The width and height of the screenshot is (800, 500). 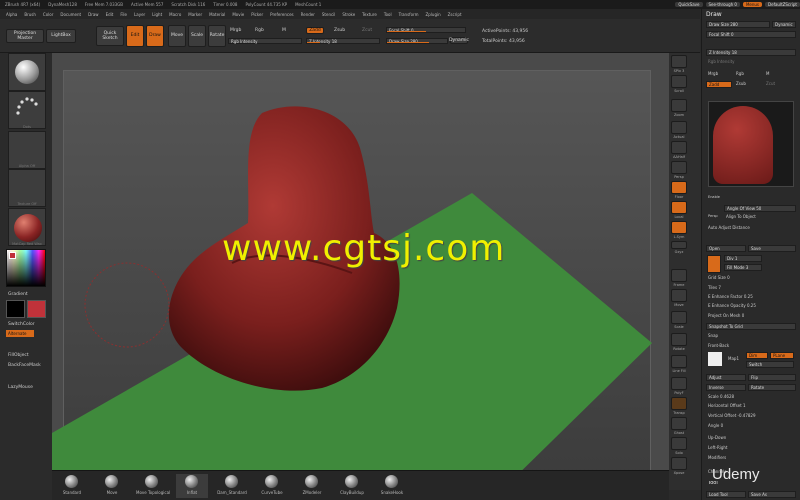 What do you see at coordinates (282, 14) in the screenshot?
I see `menu-preferences: Preferences` at bounding box center [282, 14].